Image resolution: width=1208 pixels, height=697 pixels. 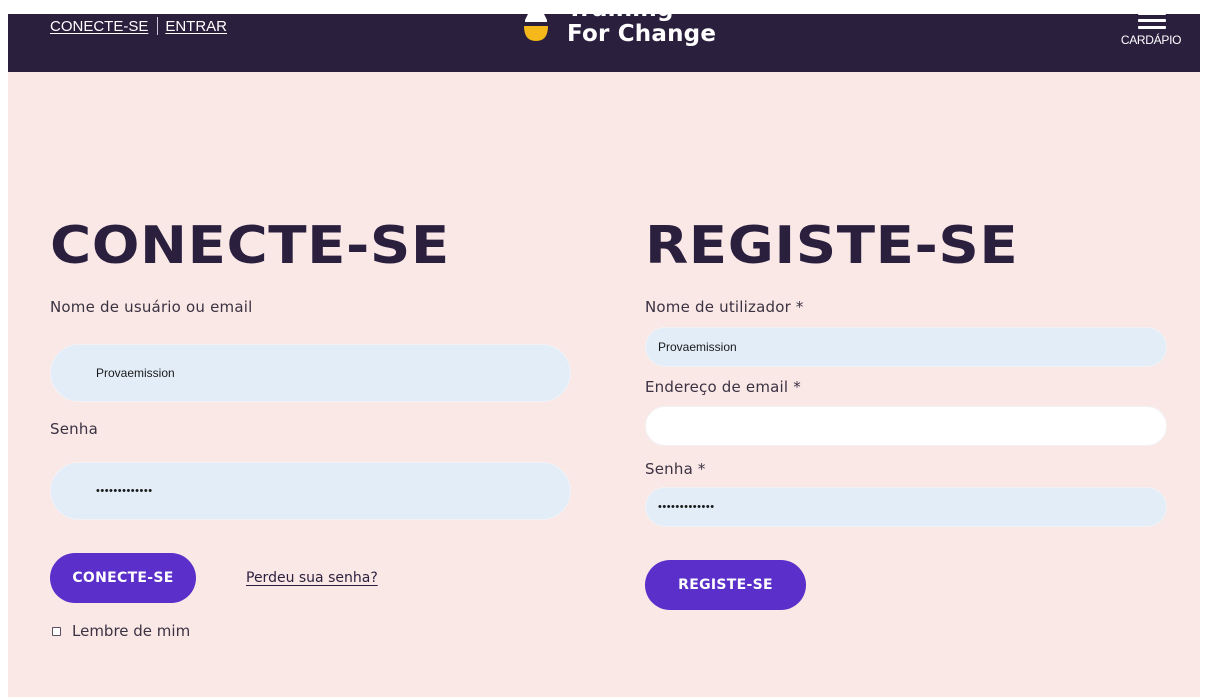 I want to click on lightbulb-logo-icon, so click(x=536, y=27).